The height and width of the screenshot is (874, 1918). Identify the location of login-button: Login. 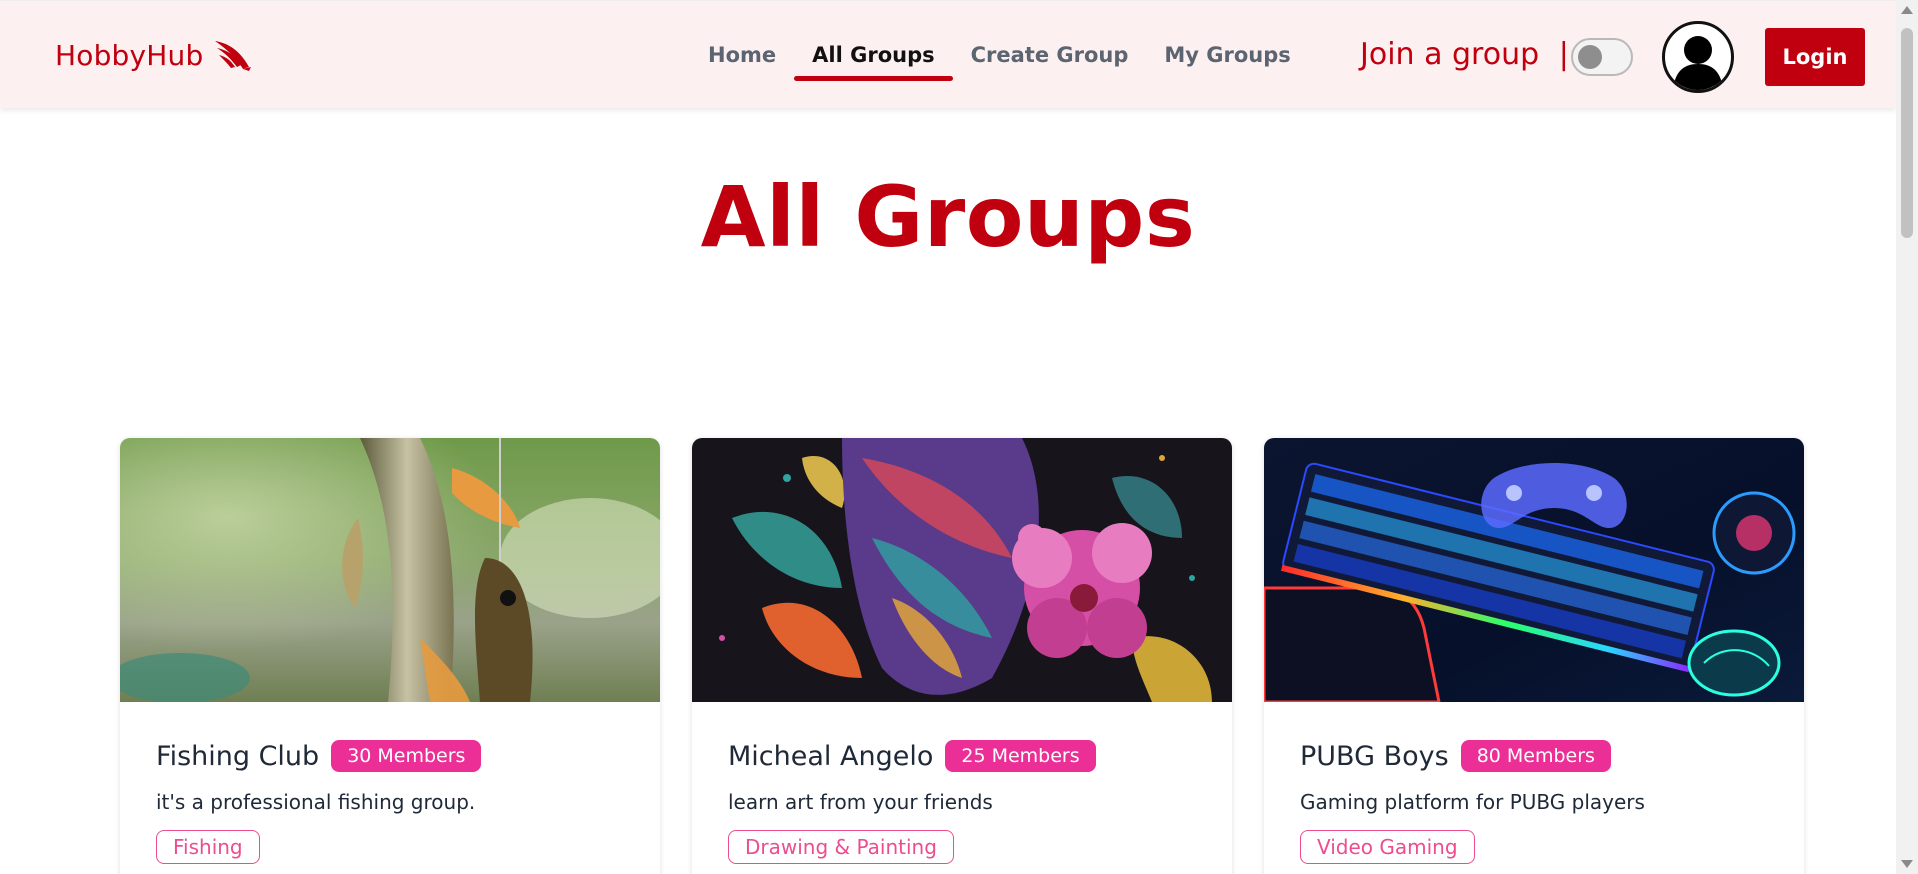
(1815, 57).